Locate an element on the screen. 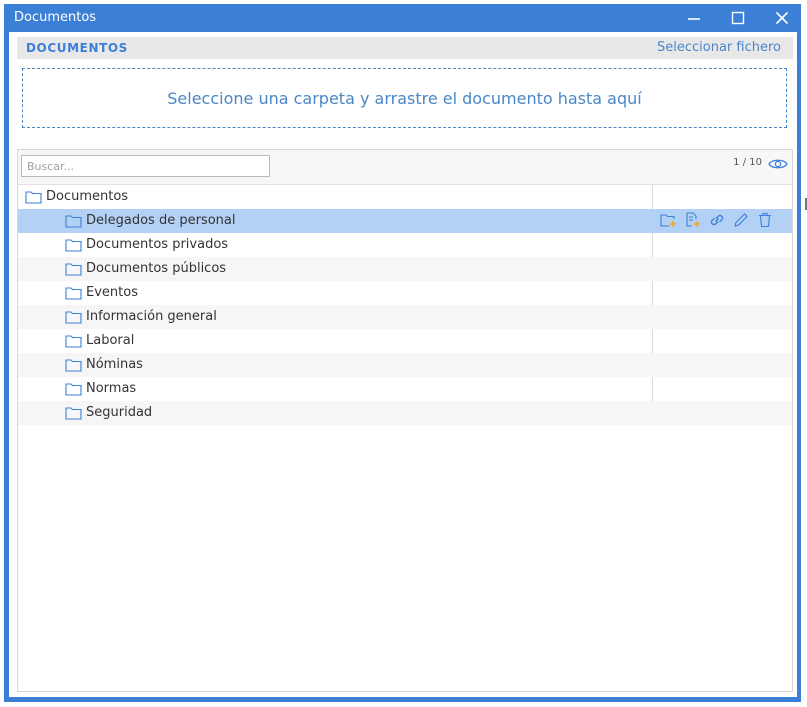  tree-item-label: Información general is located at coordinates (151, 316).